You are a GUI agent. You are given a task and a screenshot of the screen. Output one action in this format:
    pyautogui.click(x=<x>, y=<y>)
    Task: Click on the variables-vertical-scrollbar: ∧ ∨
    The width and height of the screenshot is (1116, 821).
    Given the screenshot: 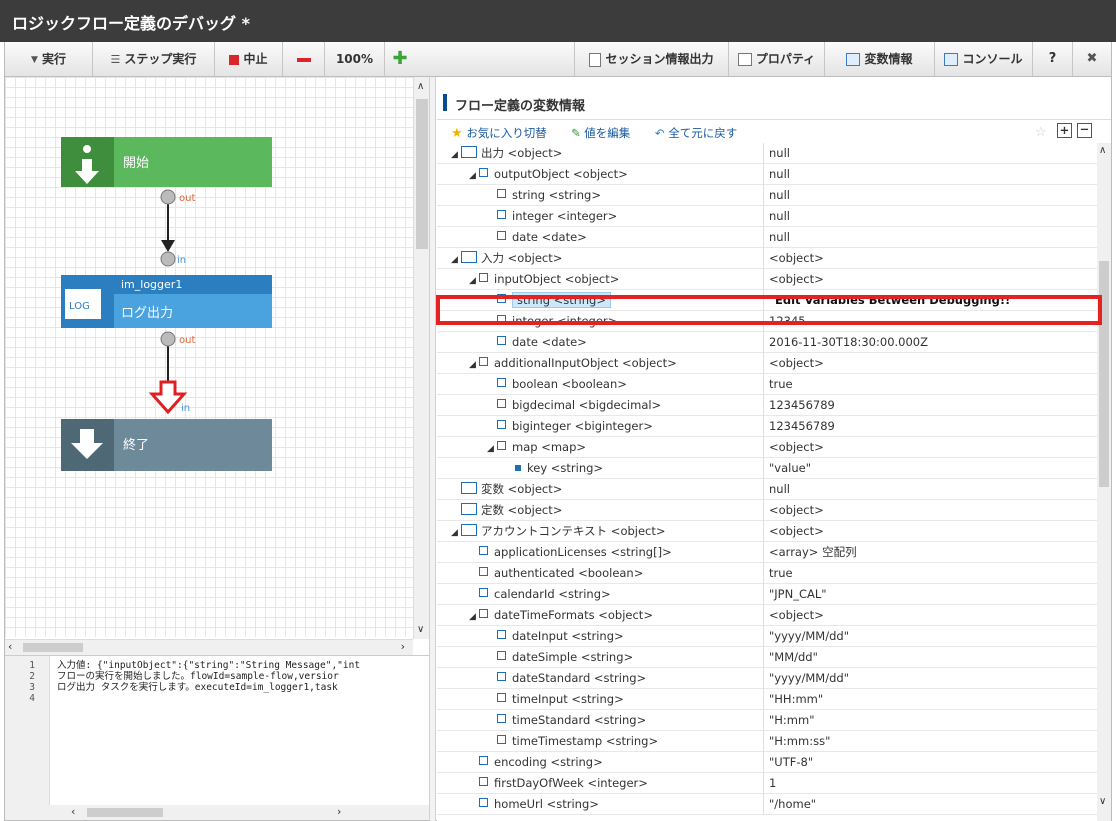 What is the action you would take?
    pyautogui.click(x=1104, y=482)
    